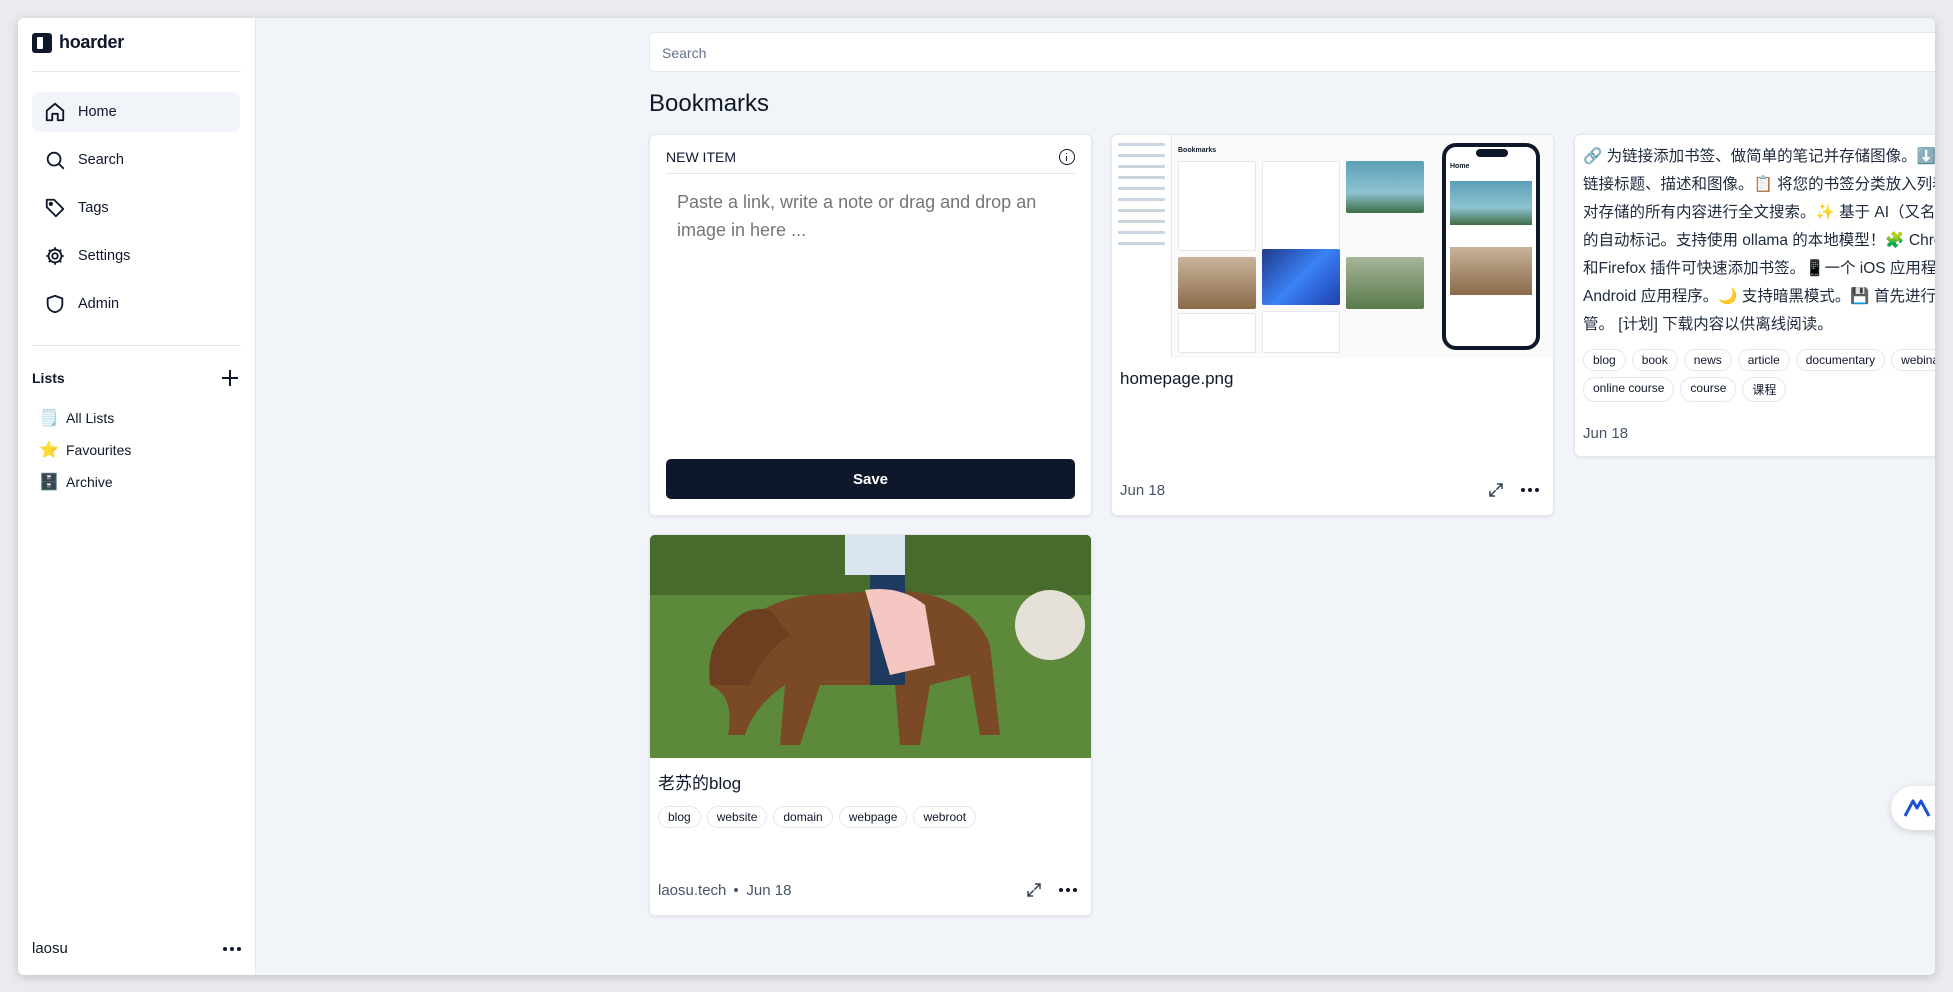 Image resolution: width=1953 pixels, height=992 pixels. What do you see at coordinates (232, 948) in the screenshot?
I see `user-menu-button` at bounding box center [232, 948].